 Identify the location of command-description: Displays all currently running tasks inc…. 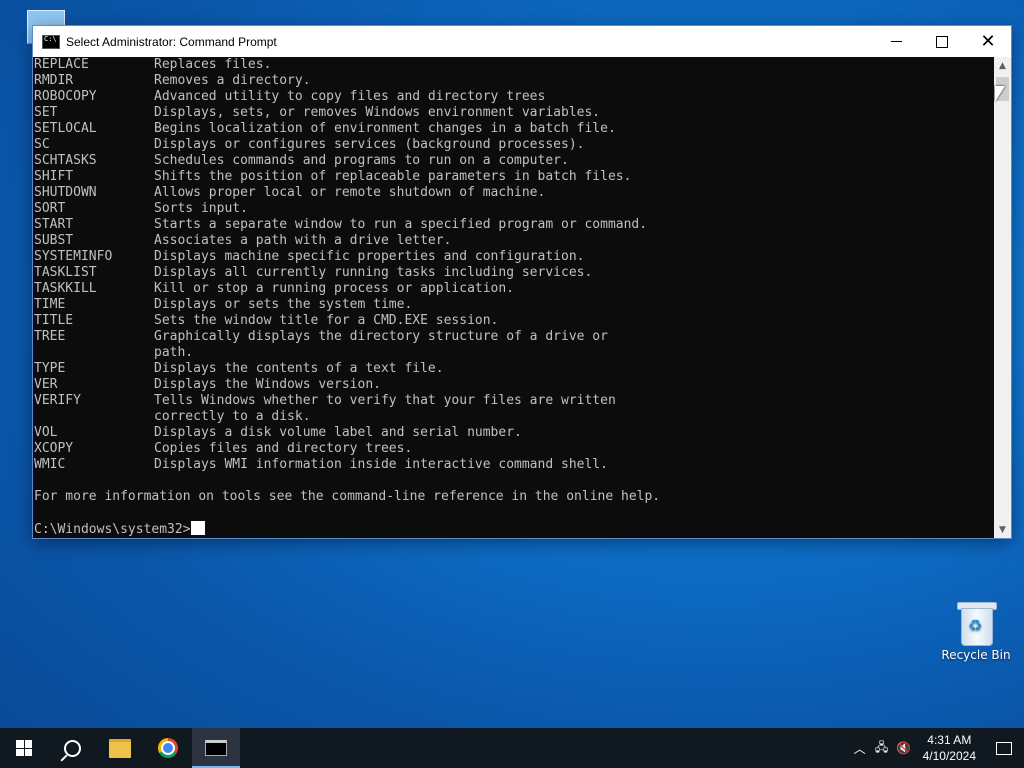
(373, 272).